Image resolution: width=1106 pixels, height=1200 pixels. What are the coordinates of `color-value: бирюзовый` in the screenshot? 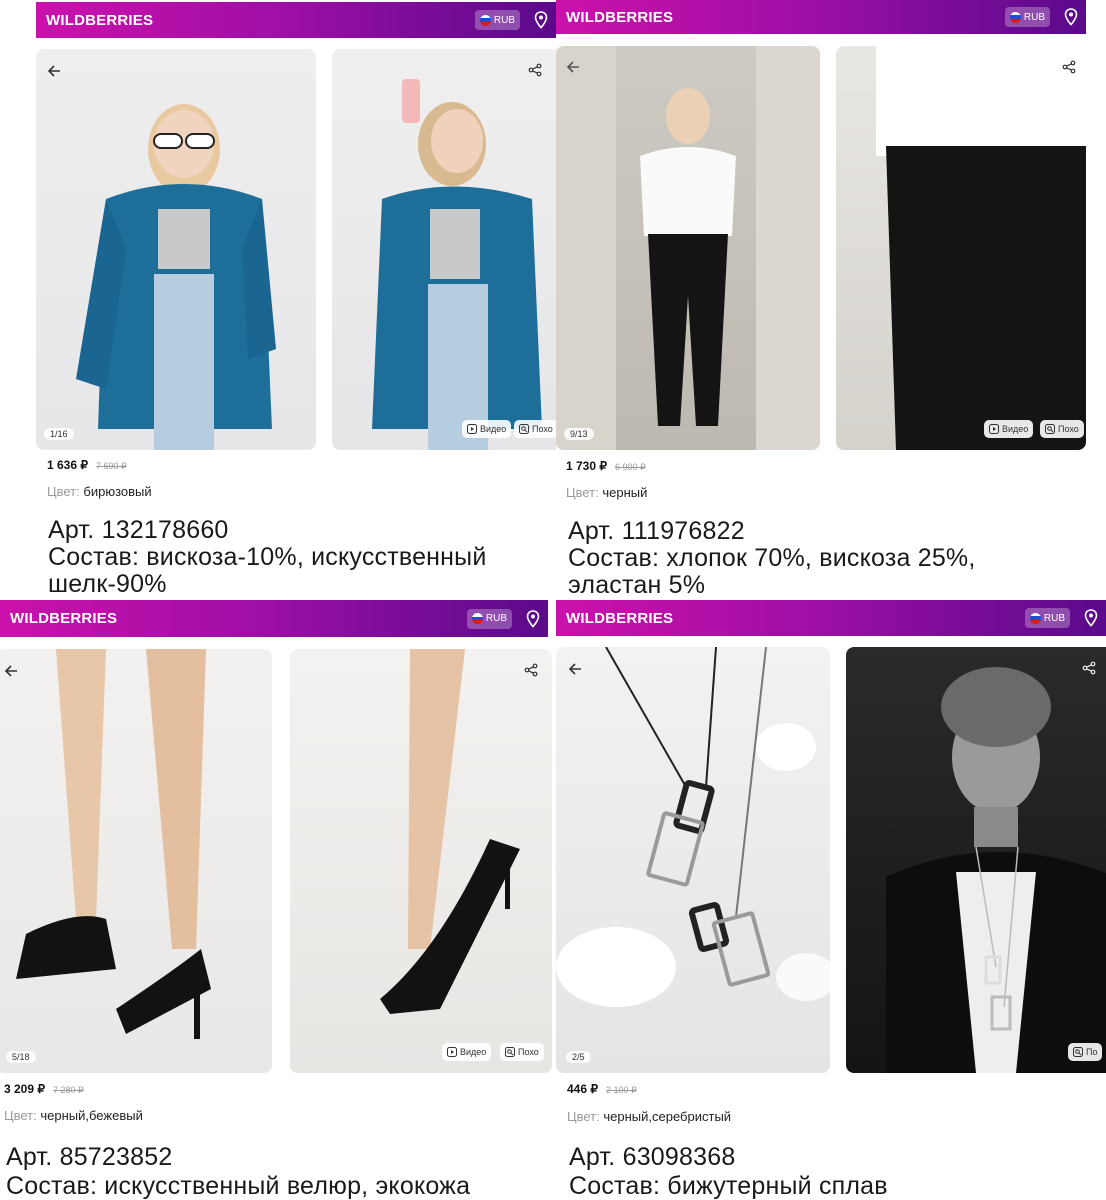 It's located at (117, 491).